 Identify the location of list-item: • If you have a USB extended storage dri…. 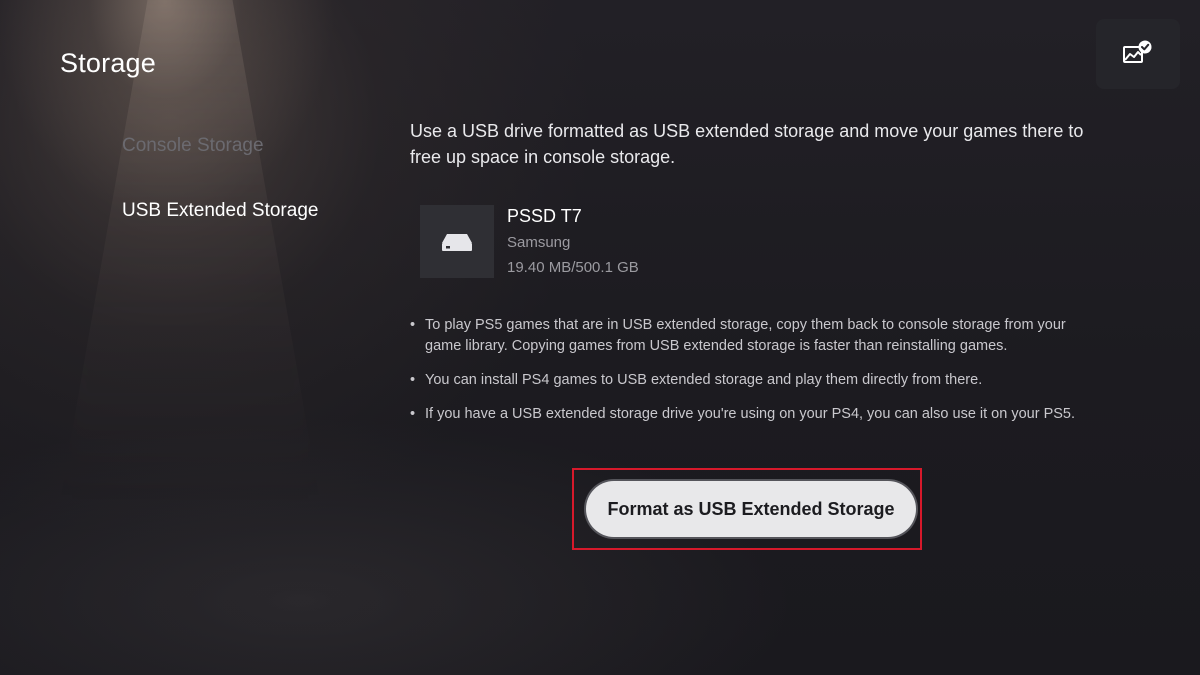
(750, 414).